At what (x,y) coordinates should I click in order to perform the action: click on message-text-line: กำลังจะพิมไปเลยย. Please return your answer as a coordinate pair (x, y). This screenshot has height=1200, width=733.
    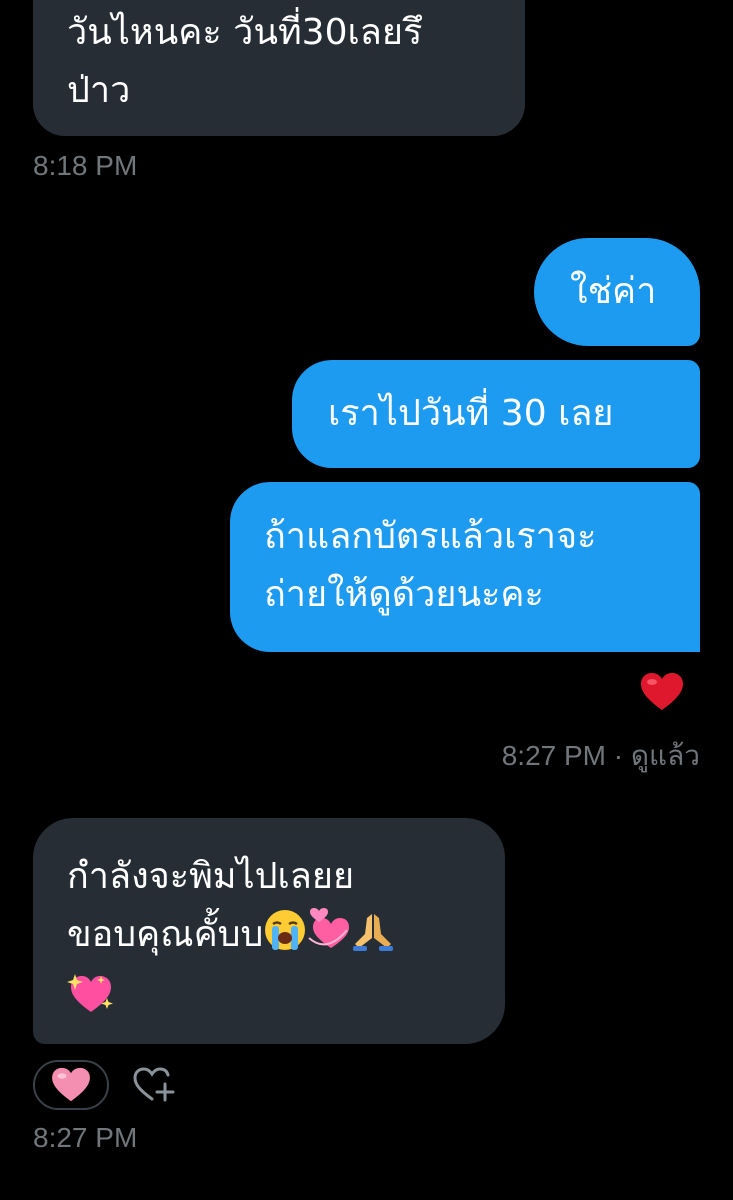
    Looking at the image, I should click on (211, 876).